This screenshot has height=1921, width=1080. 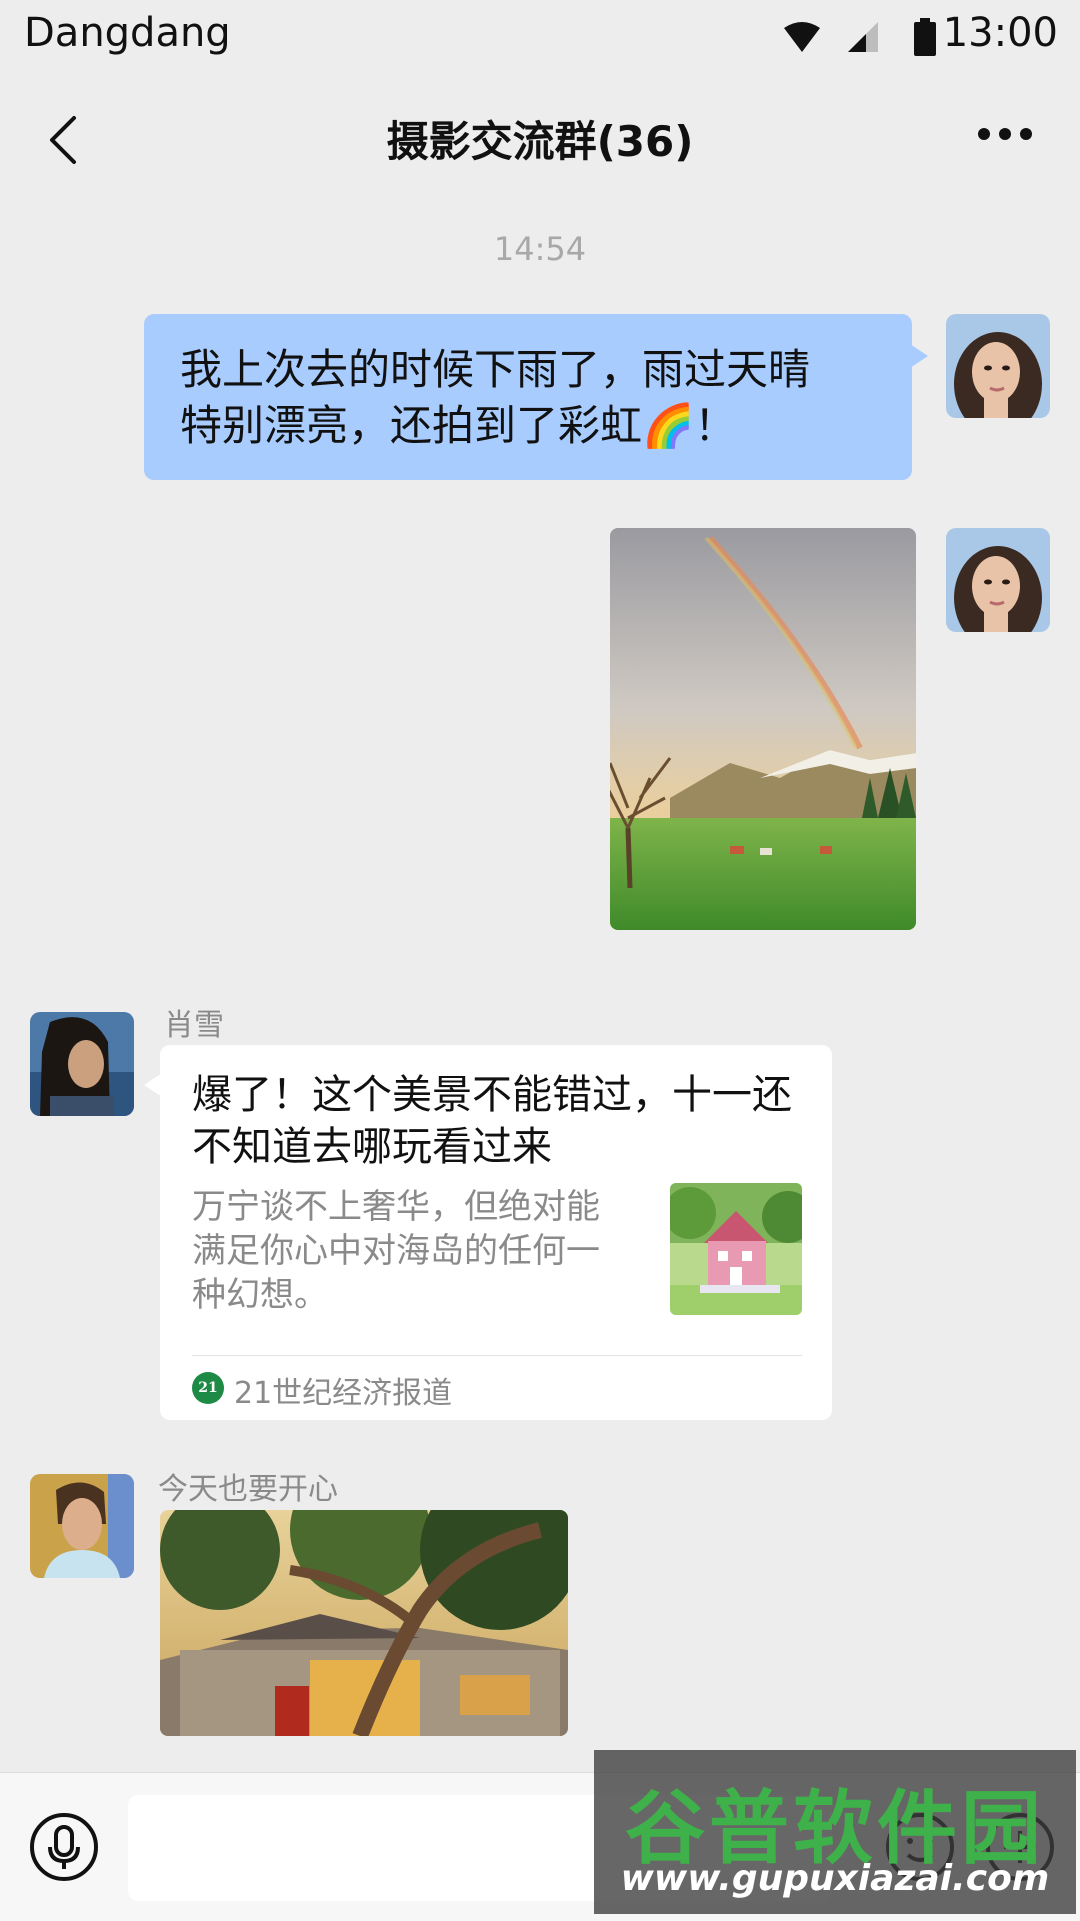 I want to click on article-description: 万宁谈不上奢华，但绝对能满足你心中对海岛的任何一种幻想。, so click(x=396, y=1251).